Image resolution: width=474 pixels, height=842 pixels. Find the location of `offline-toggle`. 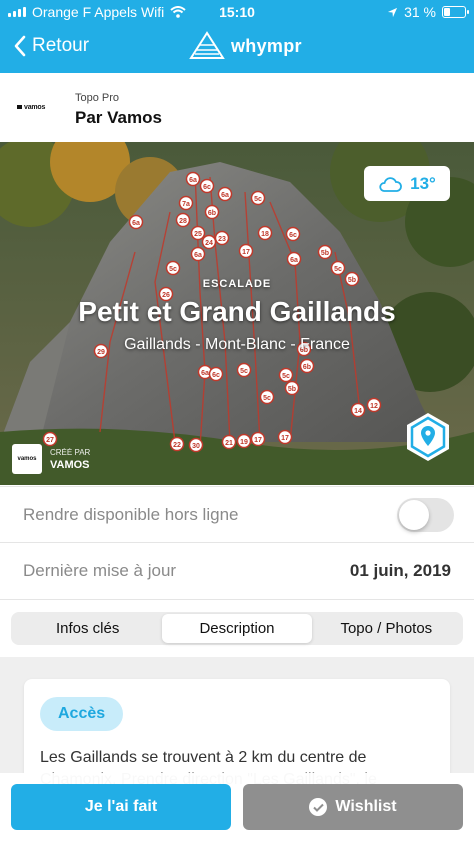

offline-toggle is located at coordinates (425, 515).